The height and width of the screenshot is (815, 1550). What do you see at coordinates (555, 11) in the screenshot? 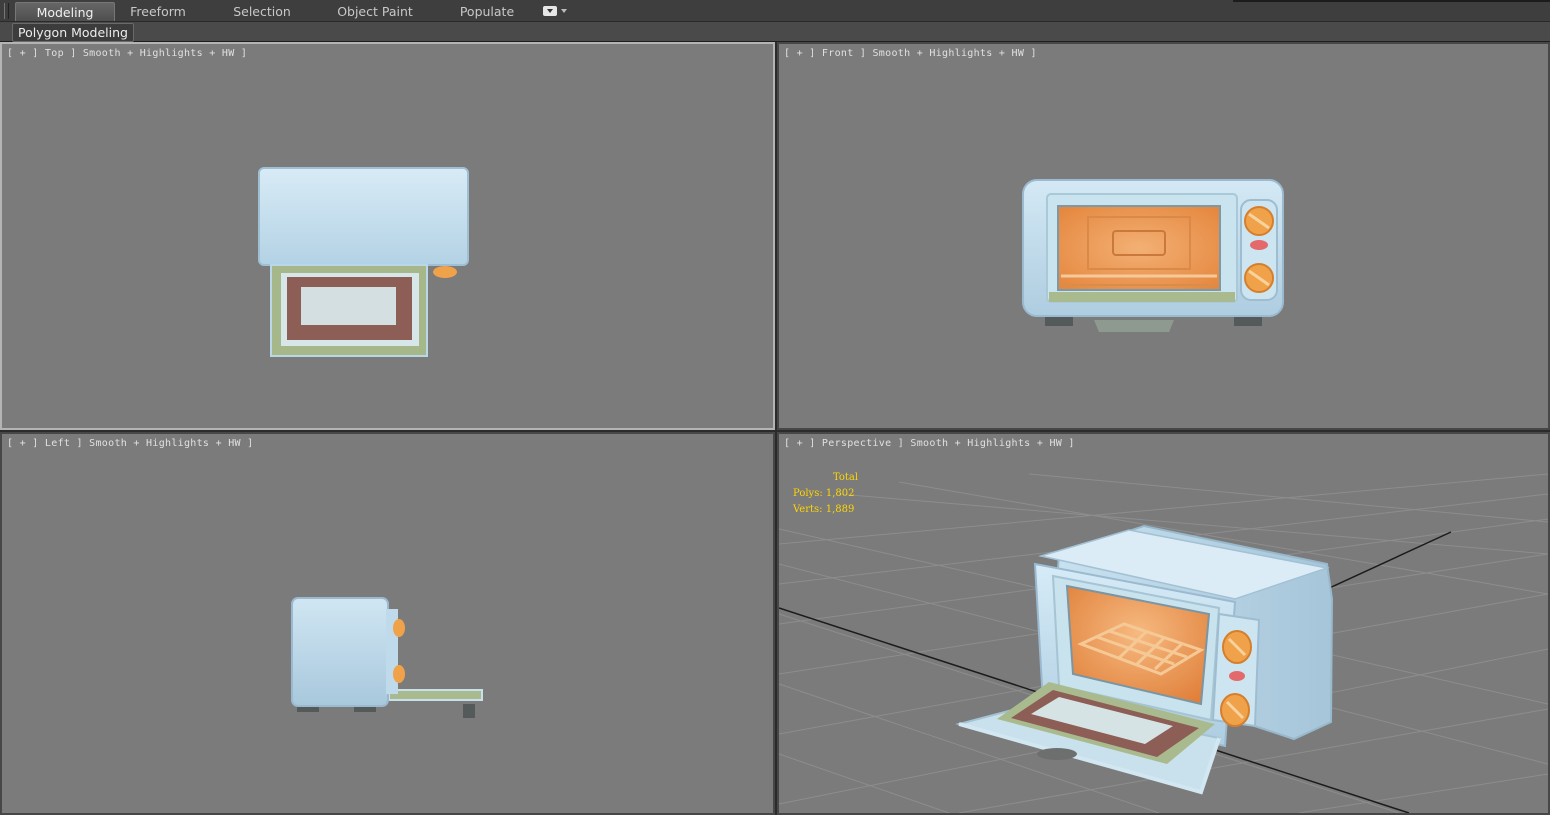
I see `ribbon-minimize-icon` at bounding box center [555, 11].